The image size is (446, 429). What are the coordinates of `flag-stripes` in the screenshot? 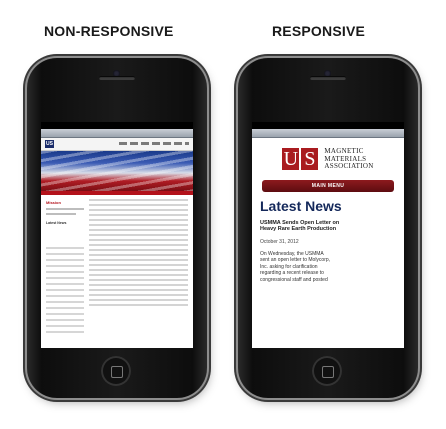 It's located at (117, 171).